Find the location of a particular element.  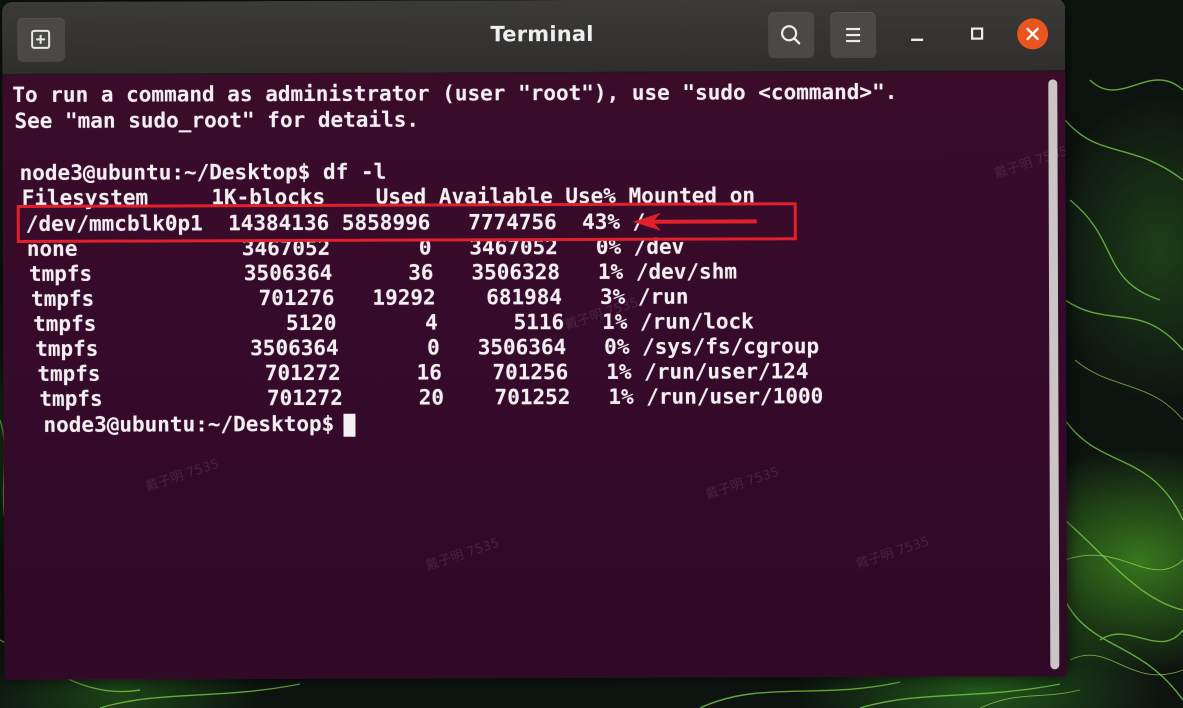

close-button is located at coordinates (1033, 34).